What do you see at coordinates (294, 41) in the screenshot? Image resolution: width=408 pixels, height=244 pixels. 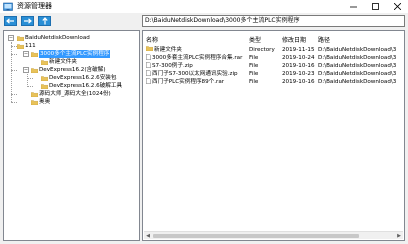 I see `column-header-date: 修改日期` at bounding box center [294, 41].